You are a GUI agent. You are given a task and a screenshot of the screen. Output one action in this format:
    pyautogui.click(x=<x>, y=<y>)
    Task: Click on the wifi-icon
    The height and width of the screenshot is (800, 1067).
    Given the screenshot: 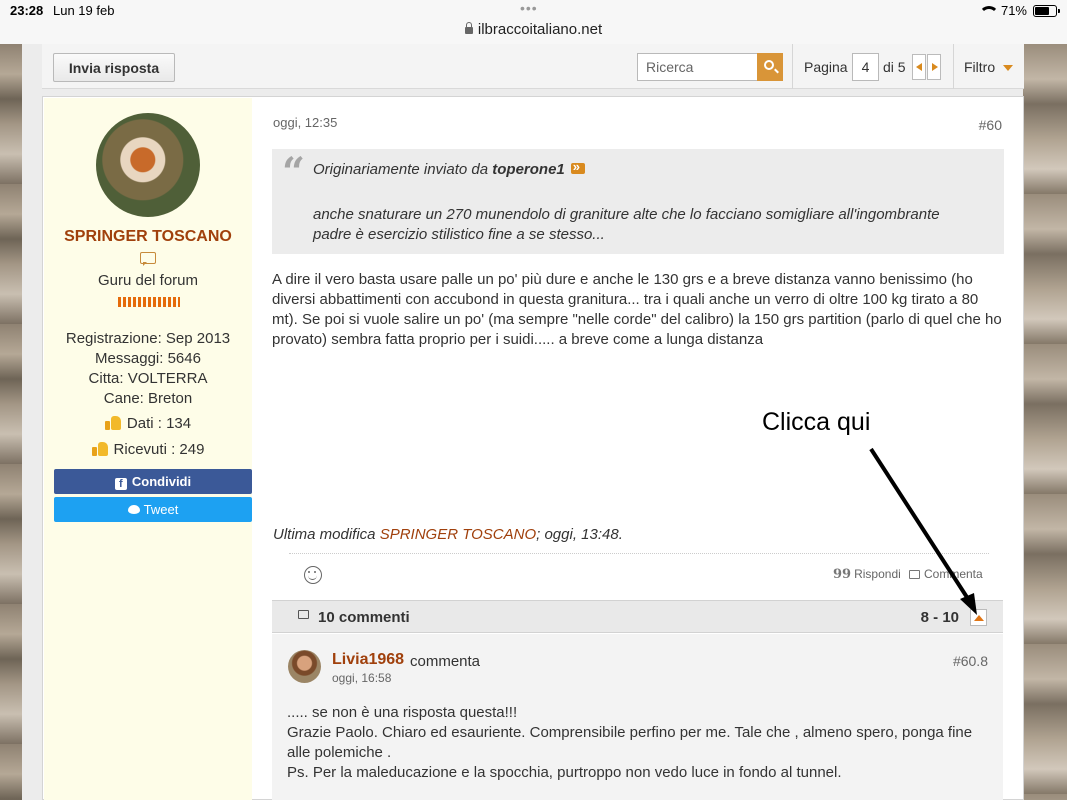 What is the action you would take?
    pyautogui.click(x=988, y=10)
    